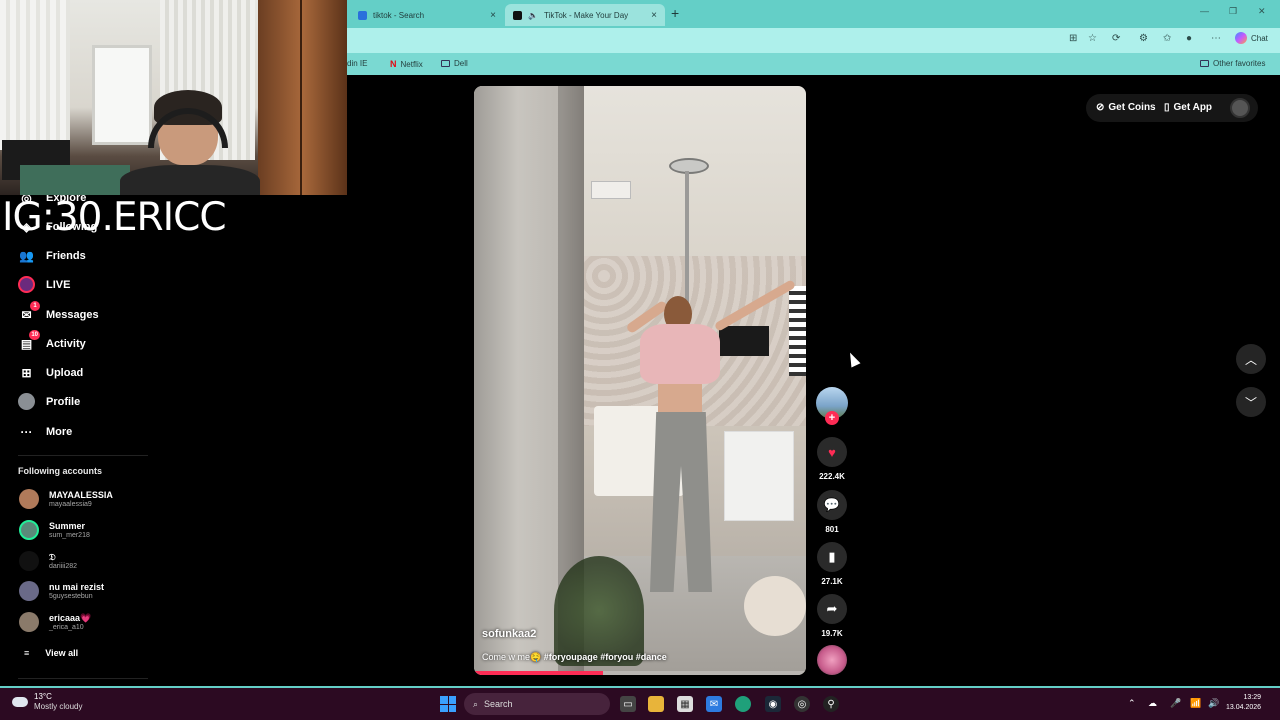 This screenshot has height=720, width=1280. I want to click on streamer-body, so click(190, 180).